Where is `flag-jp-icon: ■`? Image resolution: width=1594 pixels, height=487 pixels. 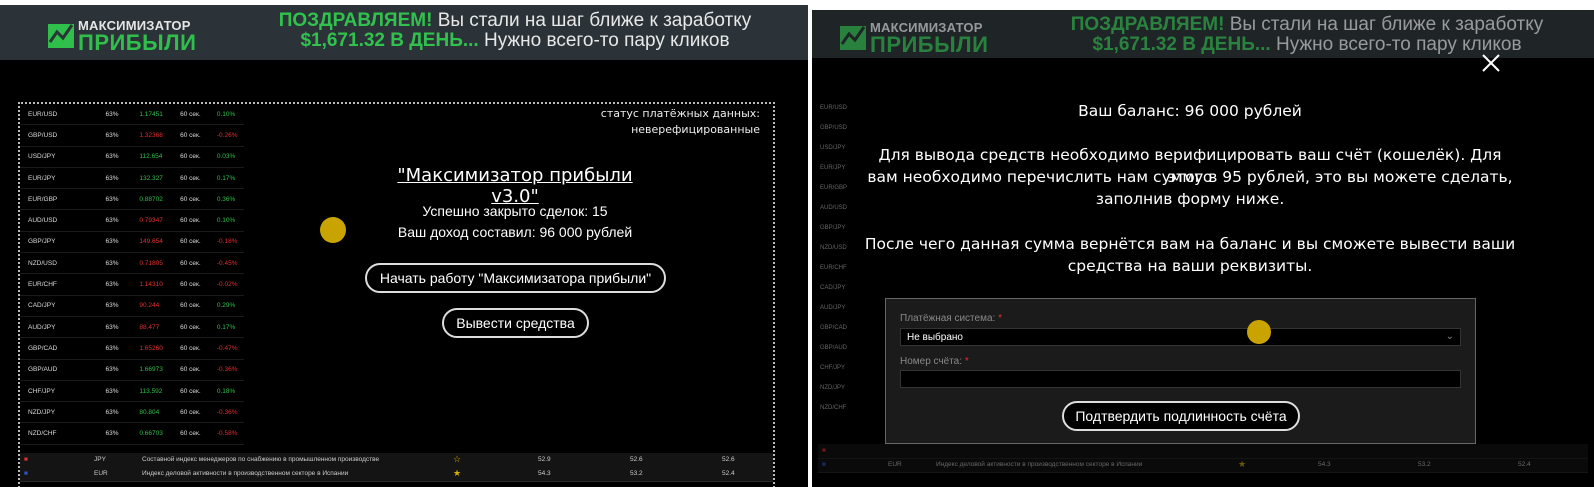
flag-jp-icon: ■ is located at coordinates (824, 450).